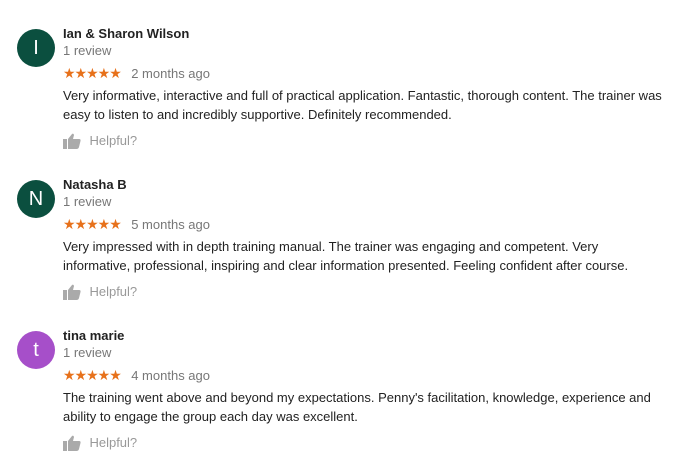  I want to click on review-date: 5 months ago, so click(170, 225).